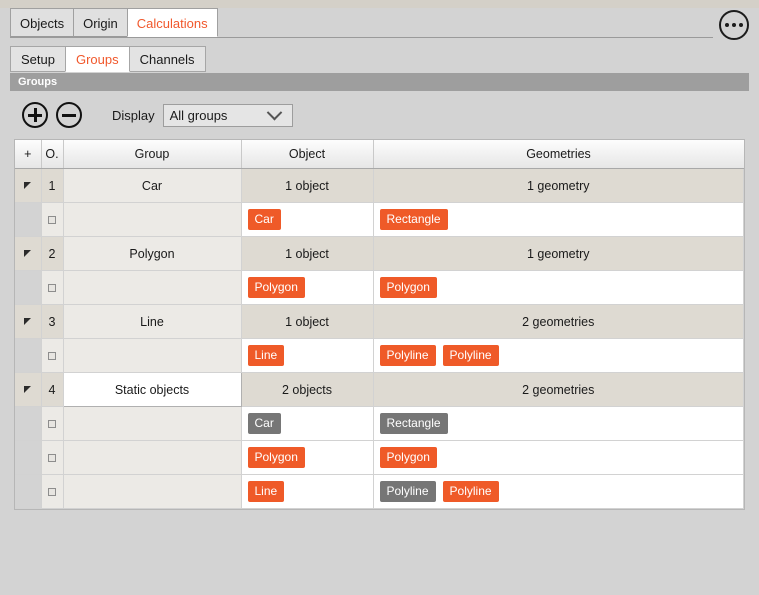 Image resolution: width=759 pixels, height=595 pixels. What do you see at coordinates (152, 321) in the screenshot?
I see `row-group-name-cell: Line` at bounding box center [152, 321].